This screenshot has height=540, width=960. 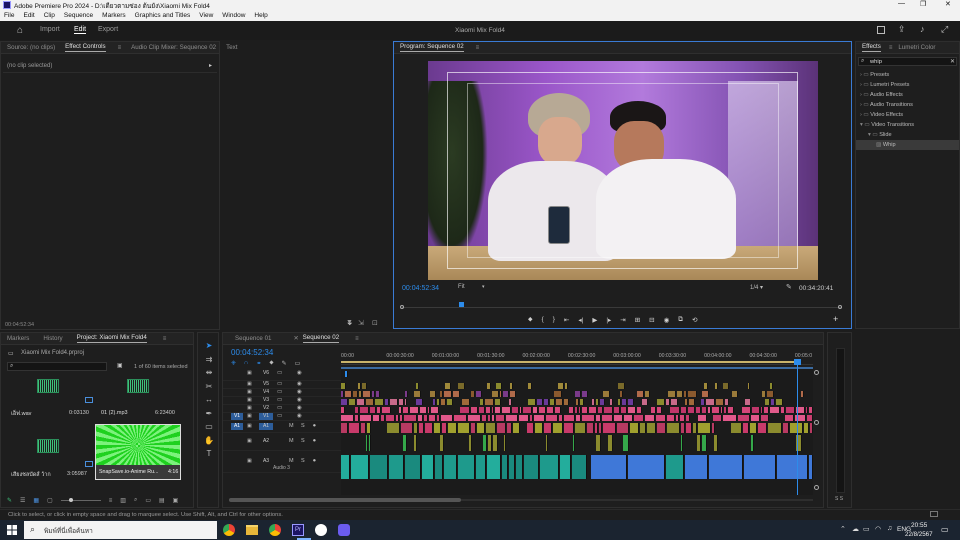 I want to click on program-menu-icon: ≡, so click(x=478, y=48).